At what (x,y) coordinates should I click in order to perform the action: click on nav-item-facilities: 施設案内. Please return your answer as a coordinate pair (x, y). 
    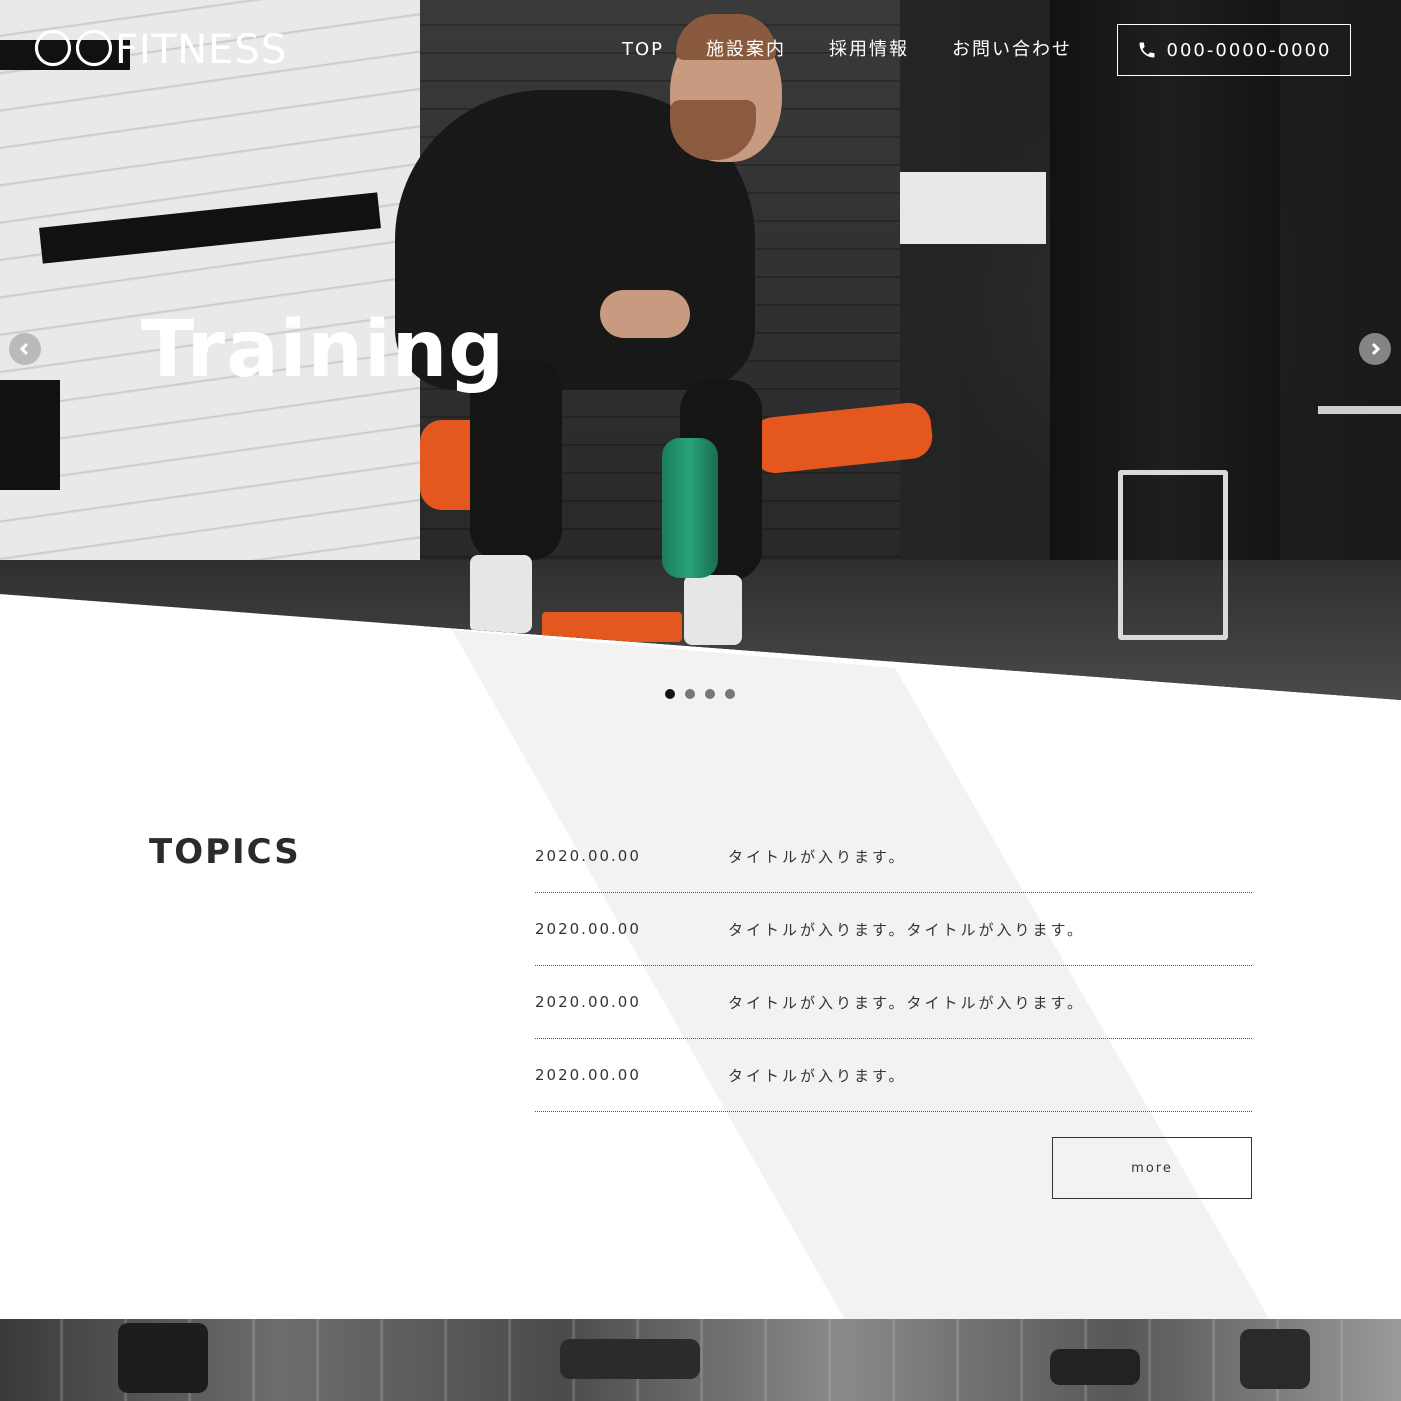
    Looking at the image, I should click on (746, 50).